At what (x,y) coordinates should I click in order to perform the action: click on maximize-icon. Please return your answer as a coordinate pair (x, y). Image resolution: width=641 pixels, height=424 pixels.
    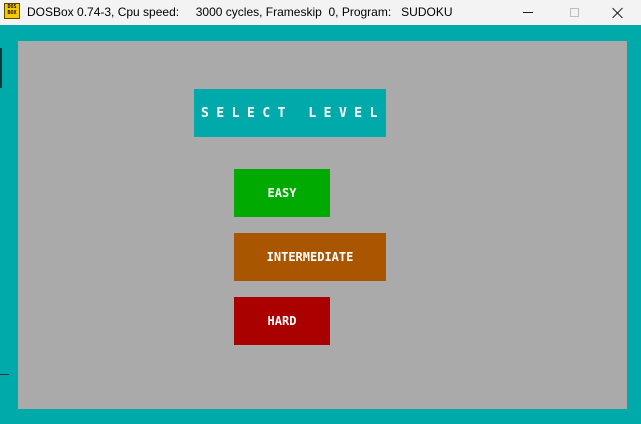
    Looking at the image, I should click on (574, 12).